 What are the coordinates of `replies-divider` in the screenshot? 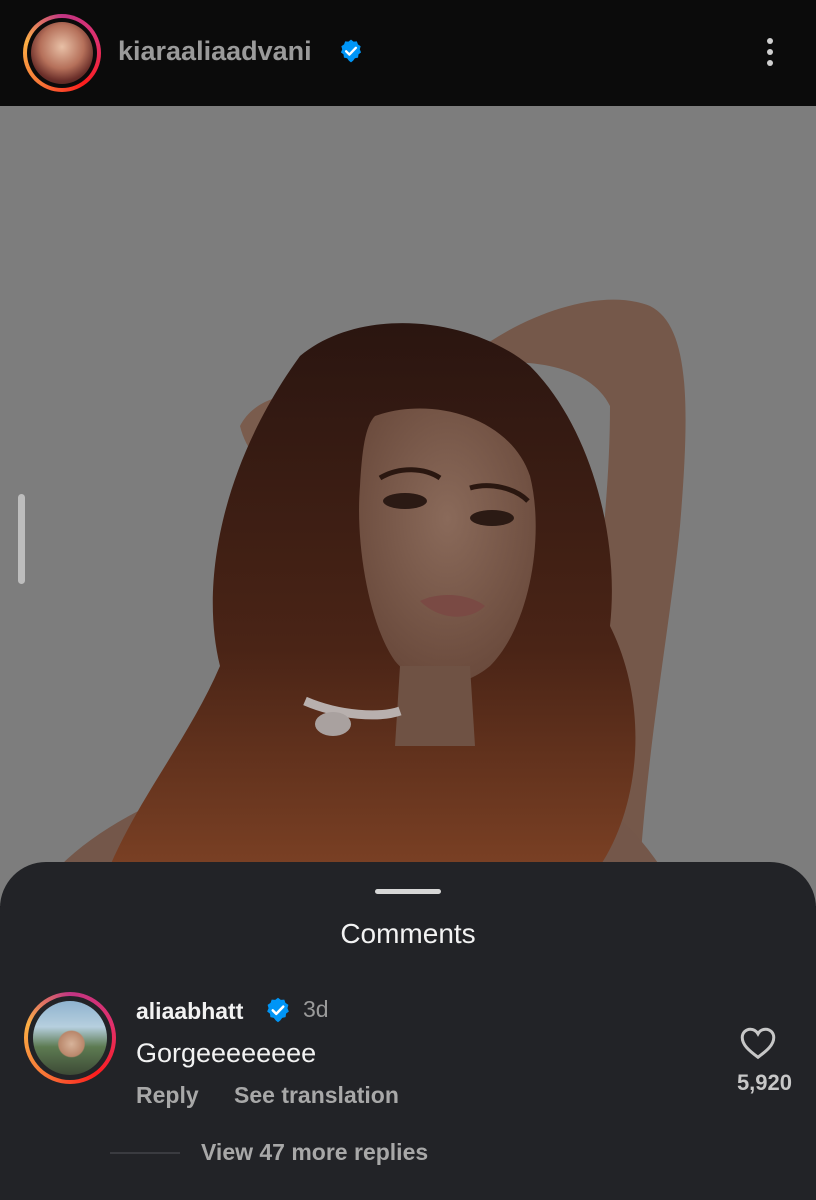 It's located at (145, 1153).